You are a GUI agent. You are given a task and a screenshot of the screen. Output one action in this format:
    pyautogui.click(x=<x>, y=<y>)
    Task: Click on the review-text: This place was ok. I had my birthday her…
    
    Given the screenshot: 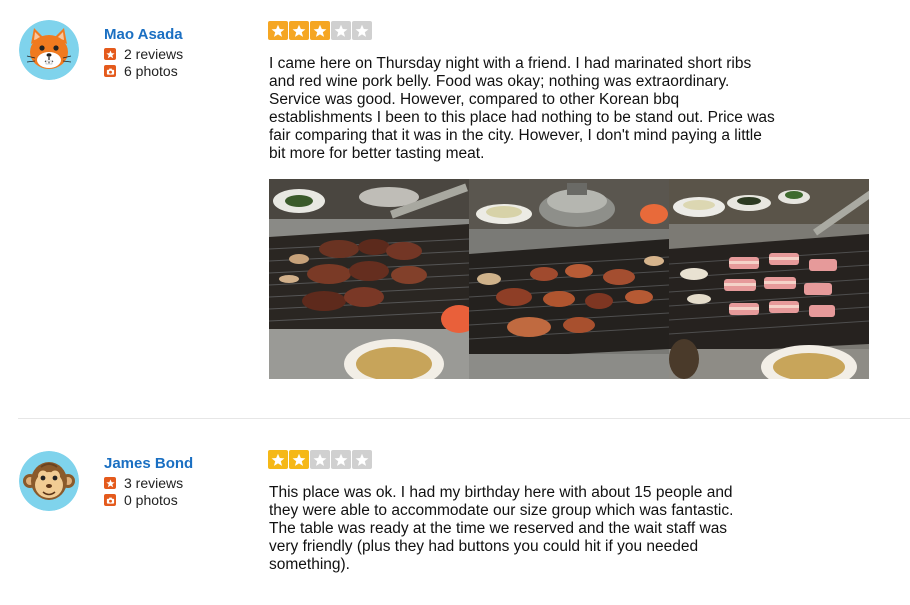 What is the action you would take?
    pyautogui.click(x=501, y=528)
    